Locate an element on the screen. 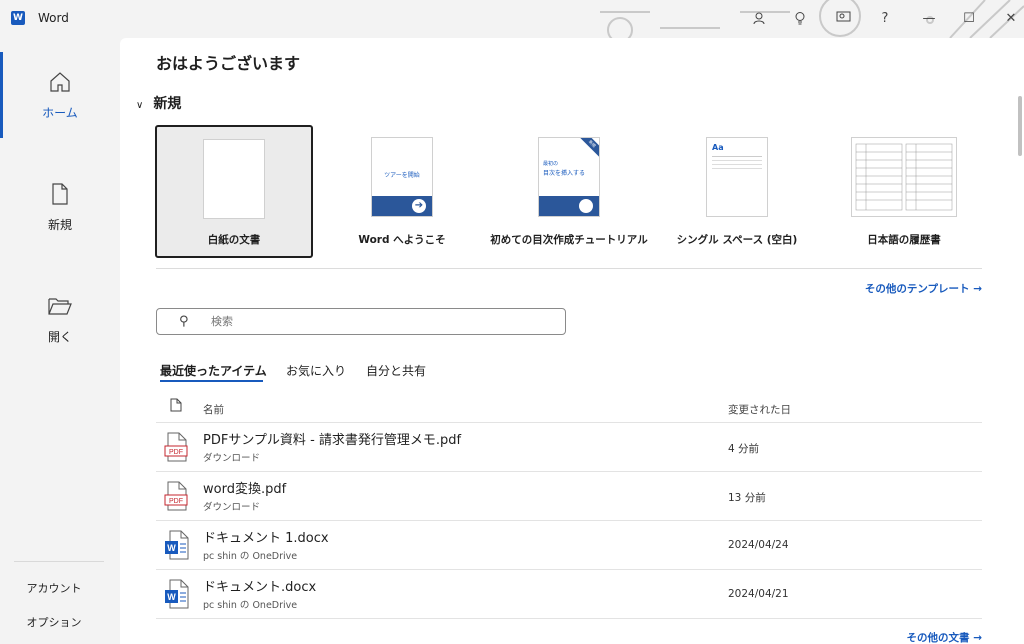 Image resolution: width=1024 pixels, height=644 pixels. column-header-modified: 変更された日 is located at coordinates (759, 409).